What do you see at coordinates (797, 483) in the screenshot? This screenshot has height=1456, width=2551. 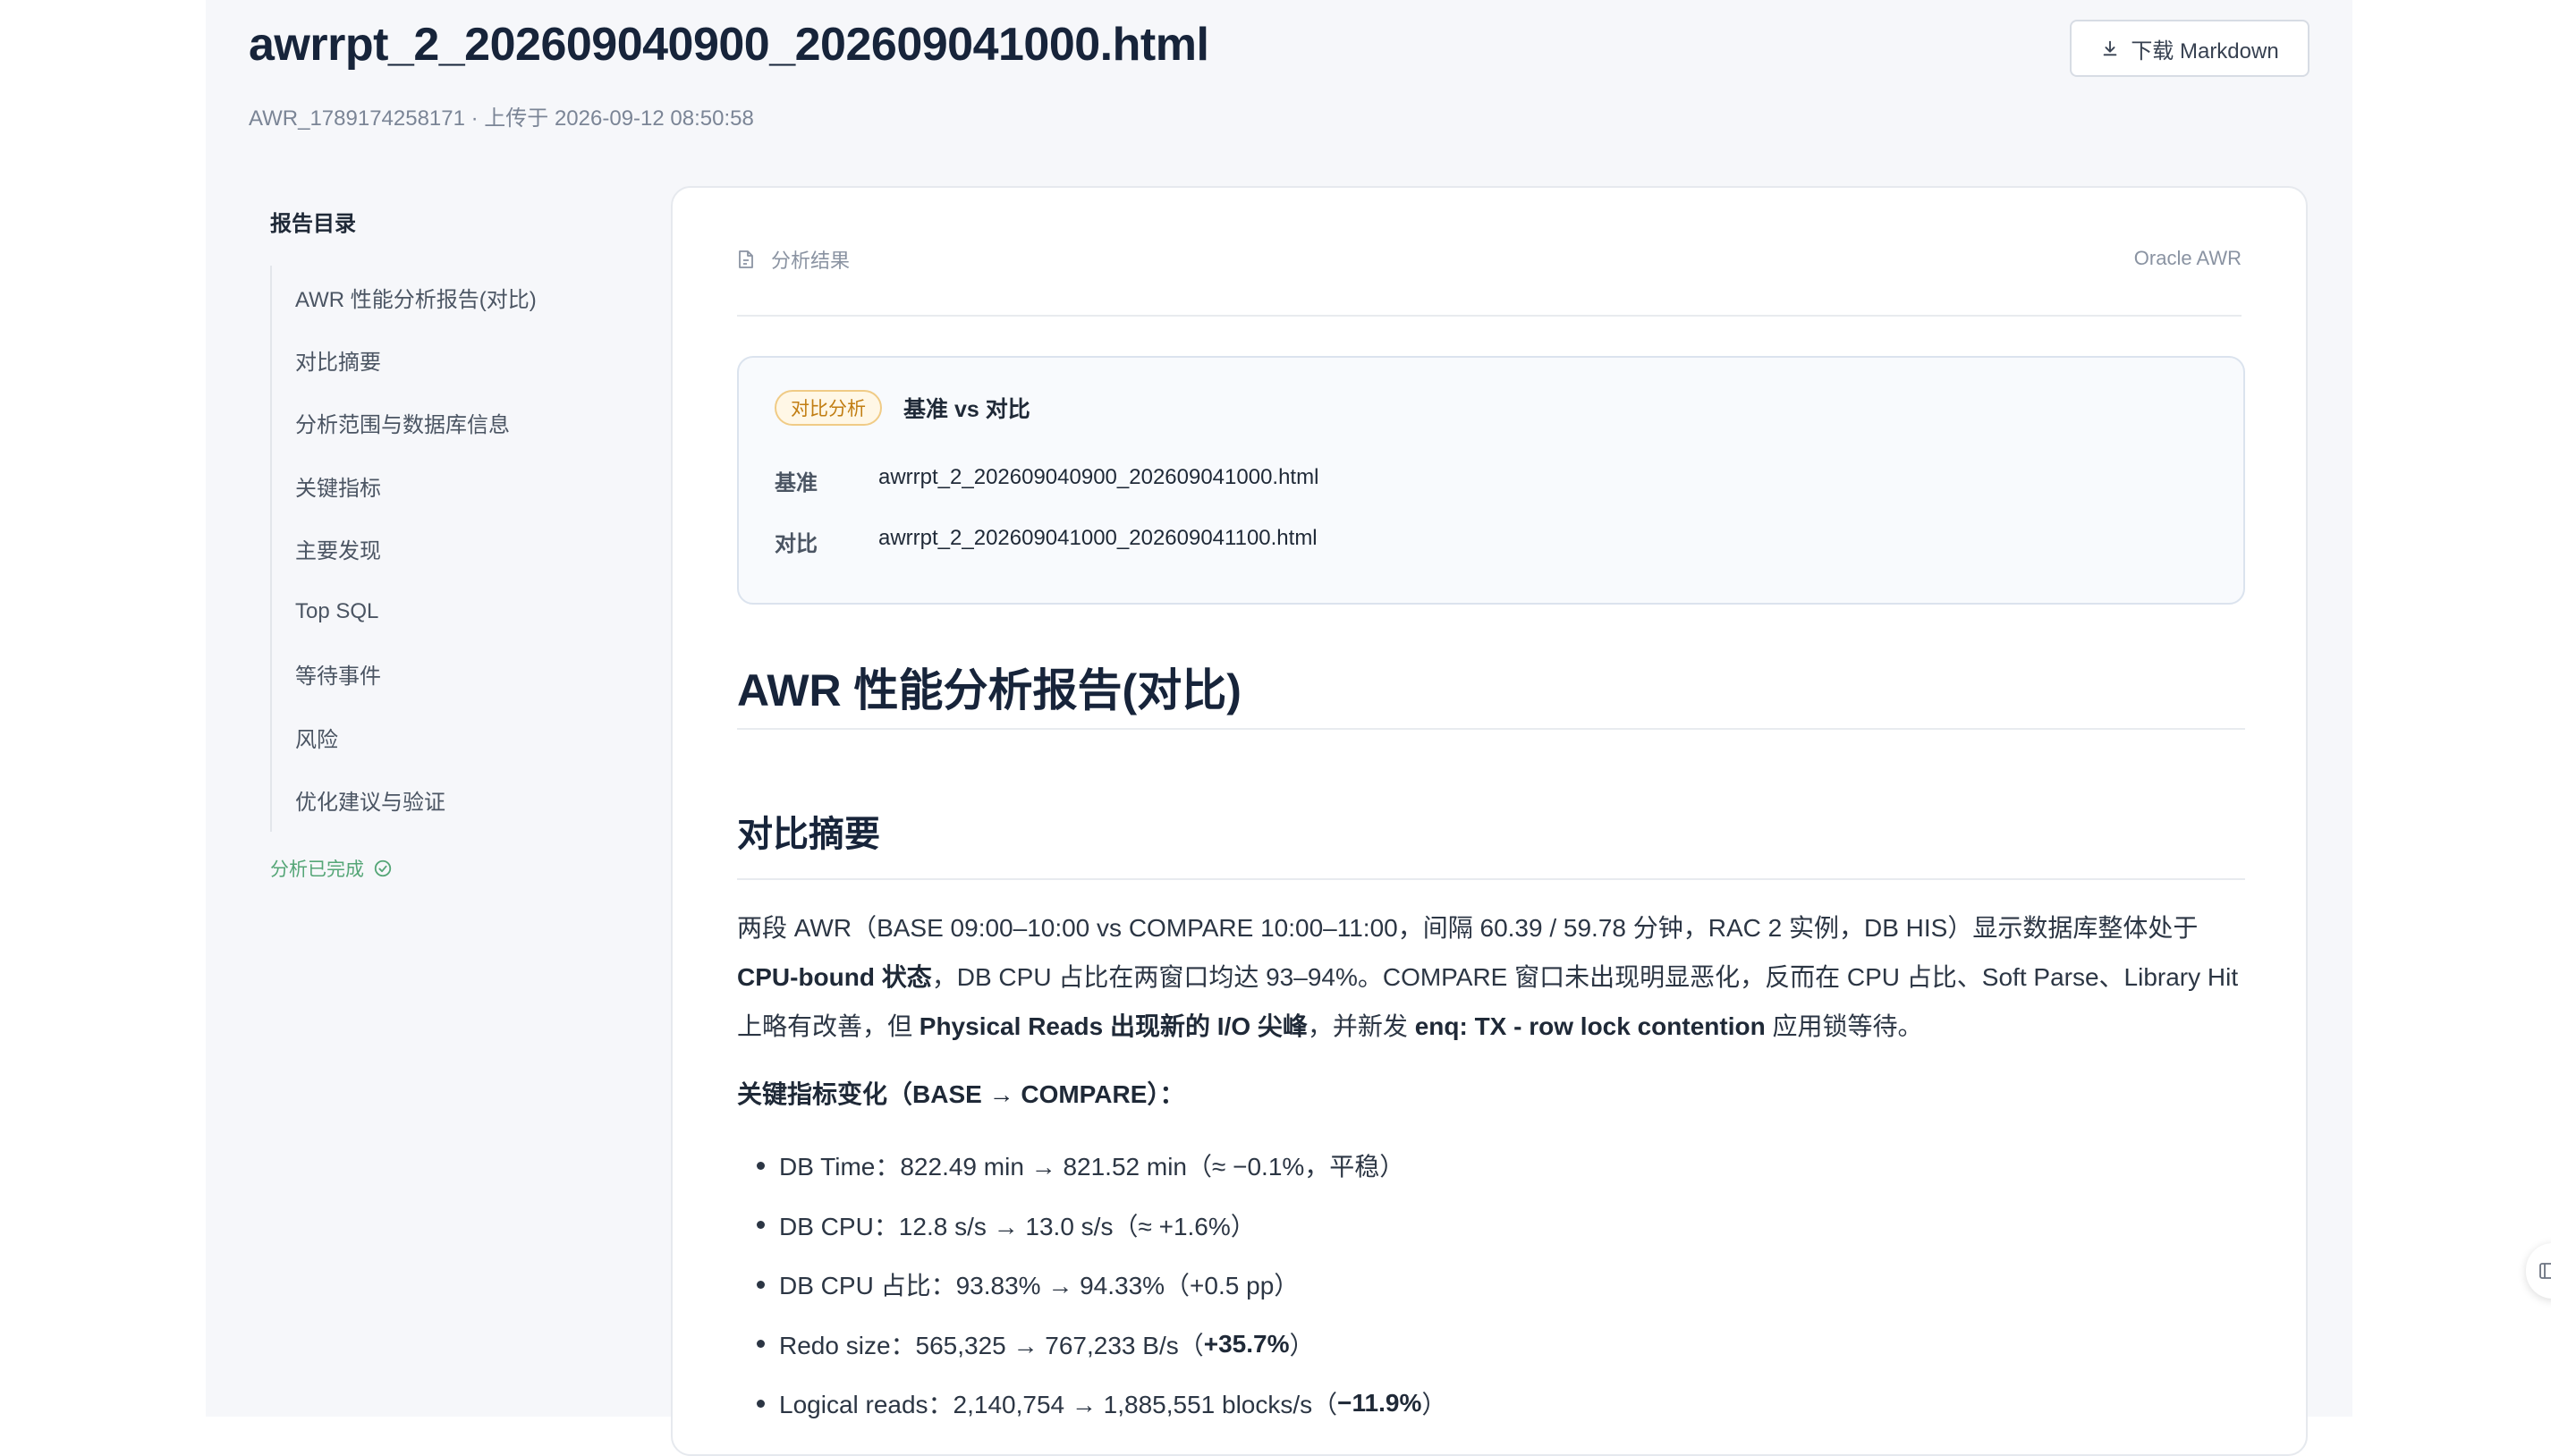 I see `base-label: 基准` at bounding box center [797, 483].